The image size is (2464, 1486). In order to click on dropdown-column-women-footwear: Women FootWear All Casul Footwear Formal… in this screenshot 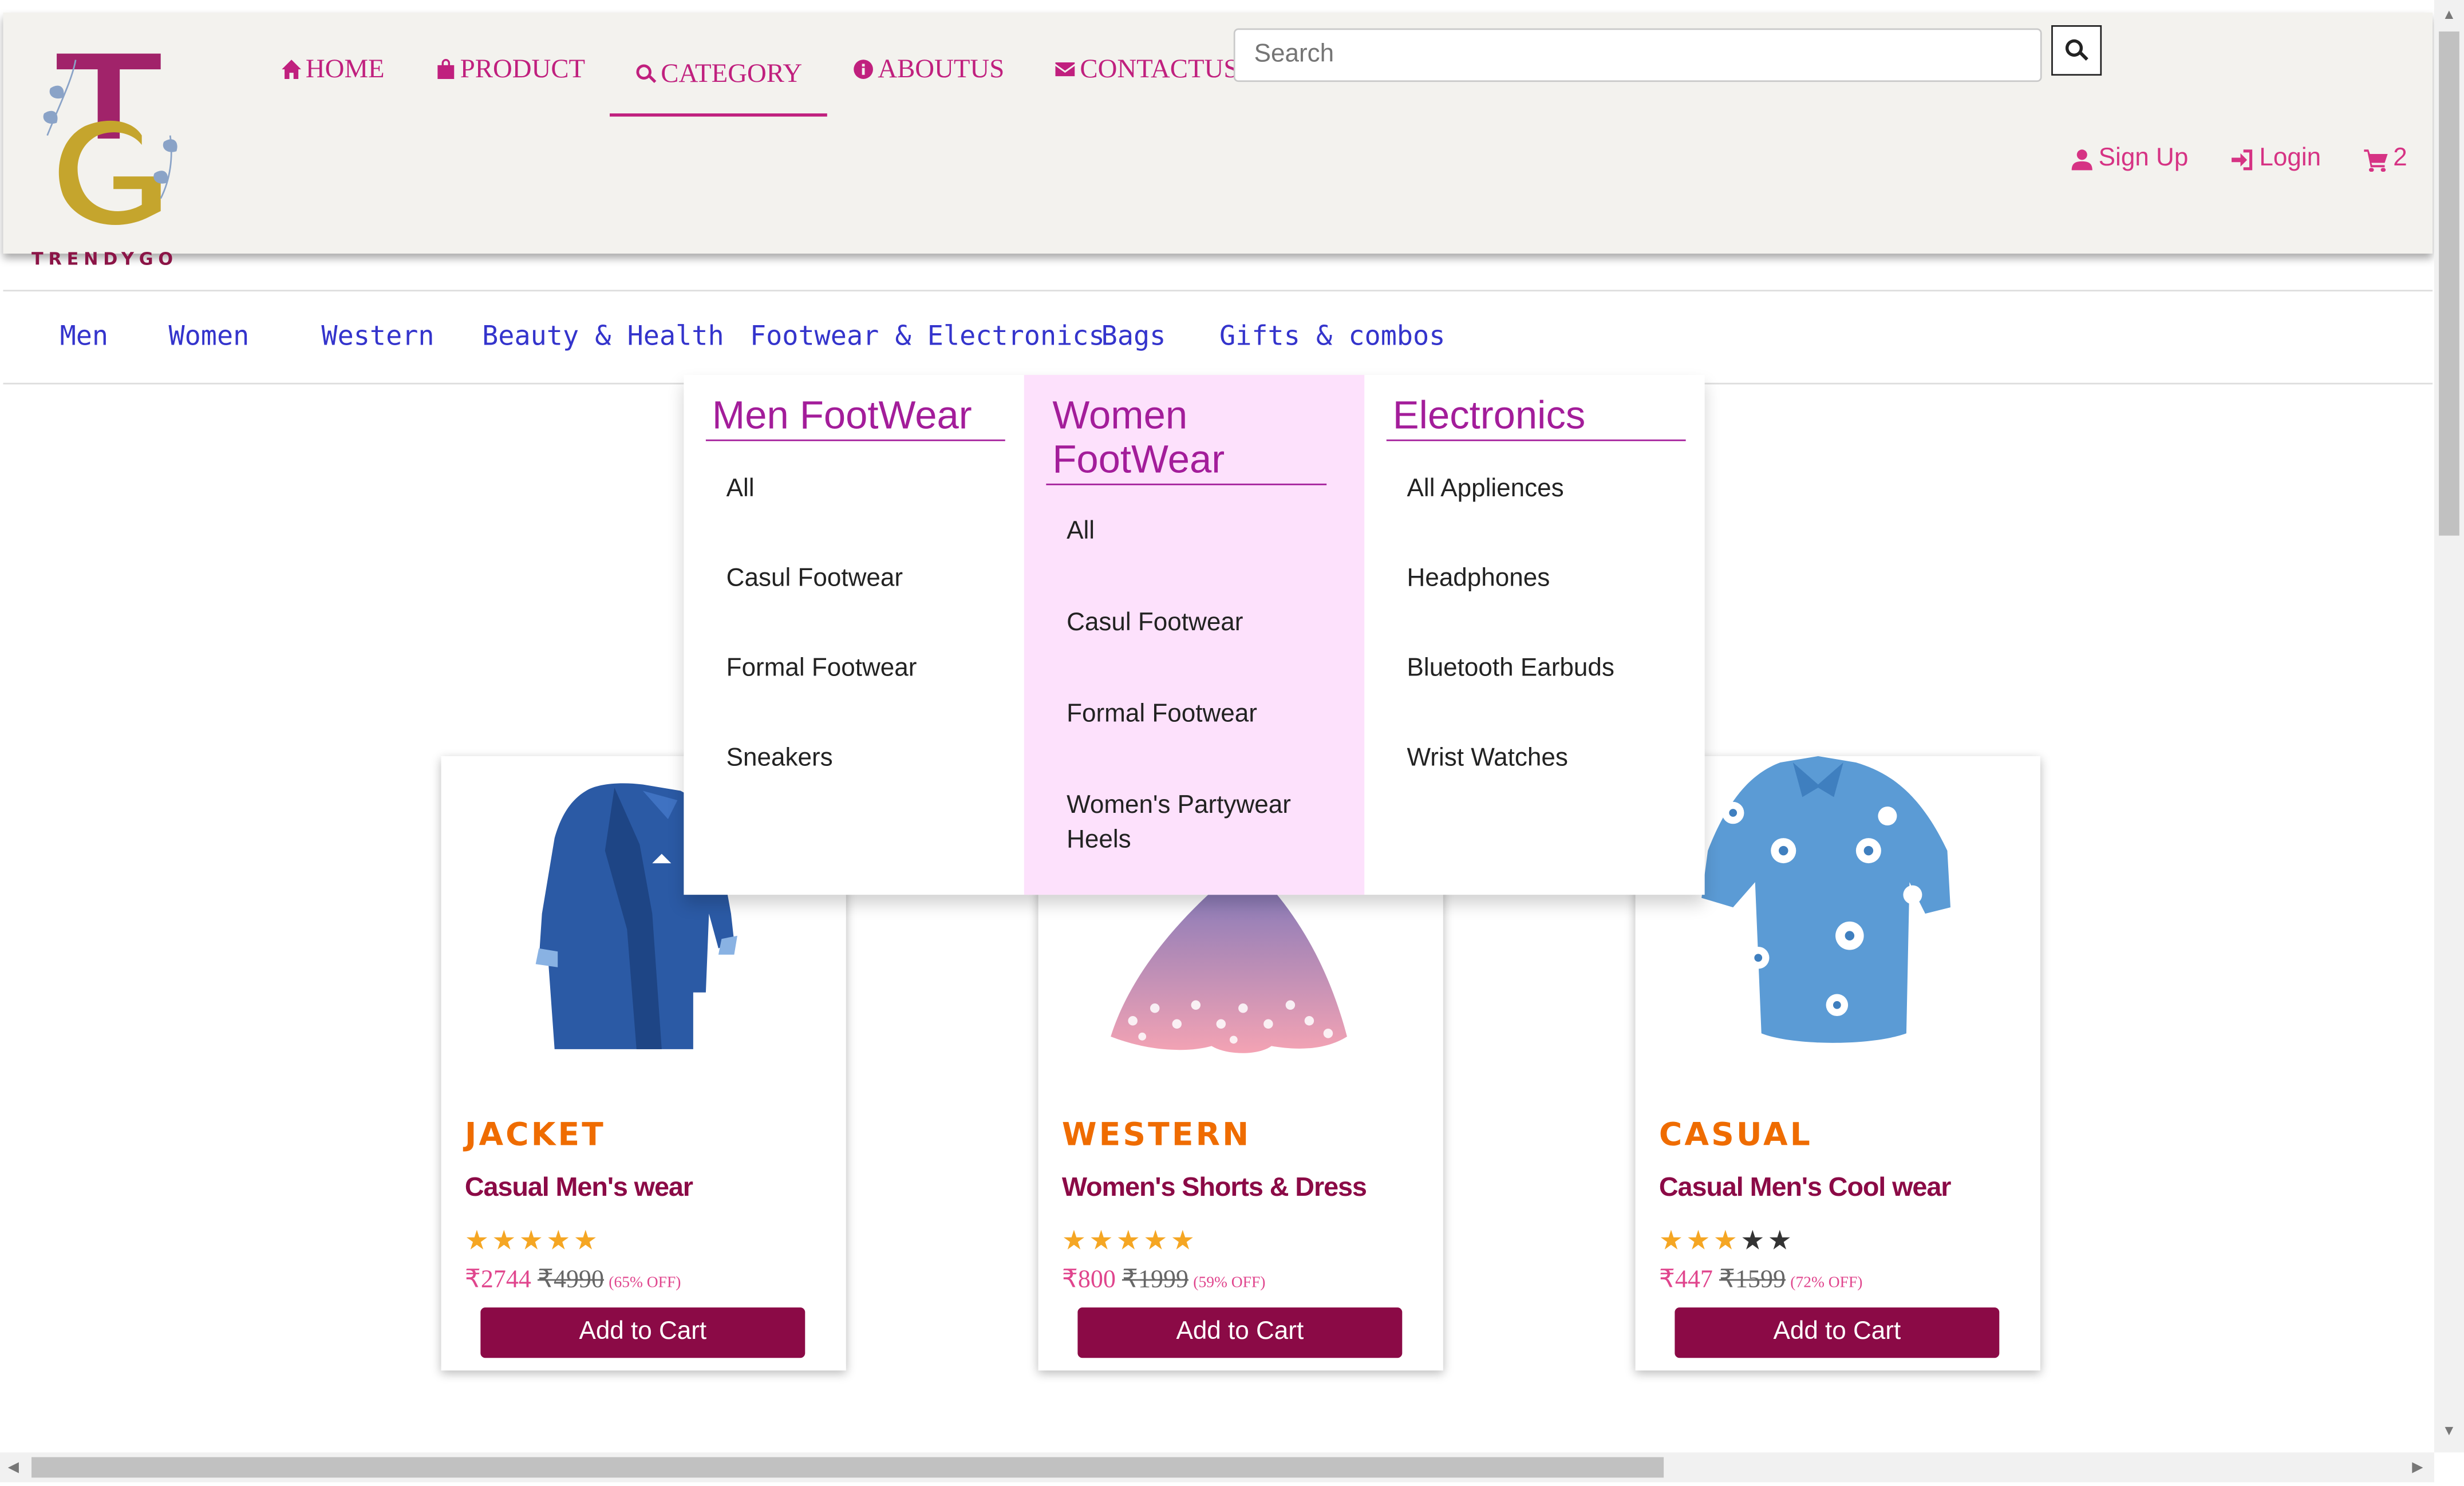, I will do `click(1194, 634)`.